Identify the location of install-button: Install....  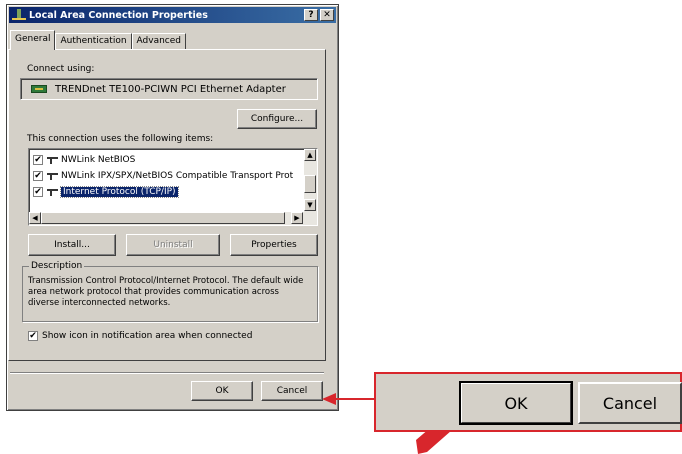
(72, 245).